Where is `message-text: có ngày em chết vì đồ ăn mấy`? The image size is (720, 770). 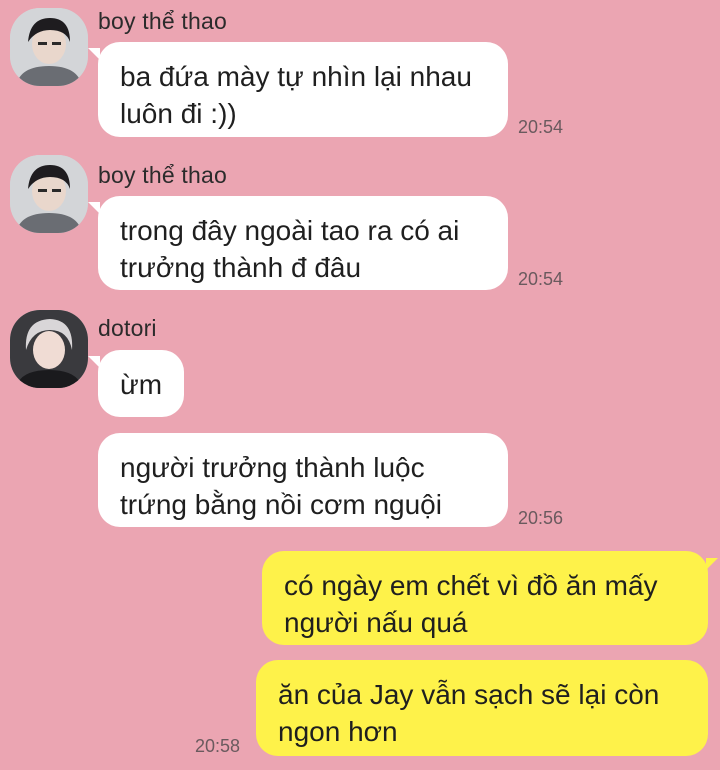
message-text: có ngày em chết vì đồ ăn mấy is located at coordinates (471, 585).